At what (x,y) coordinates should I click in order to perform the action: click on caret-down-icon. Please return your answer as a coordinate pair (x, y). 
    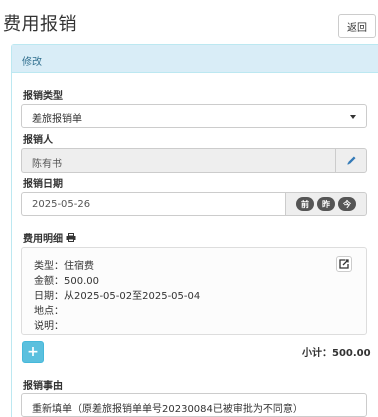
    Looking at the image, I should click on (353, 117).